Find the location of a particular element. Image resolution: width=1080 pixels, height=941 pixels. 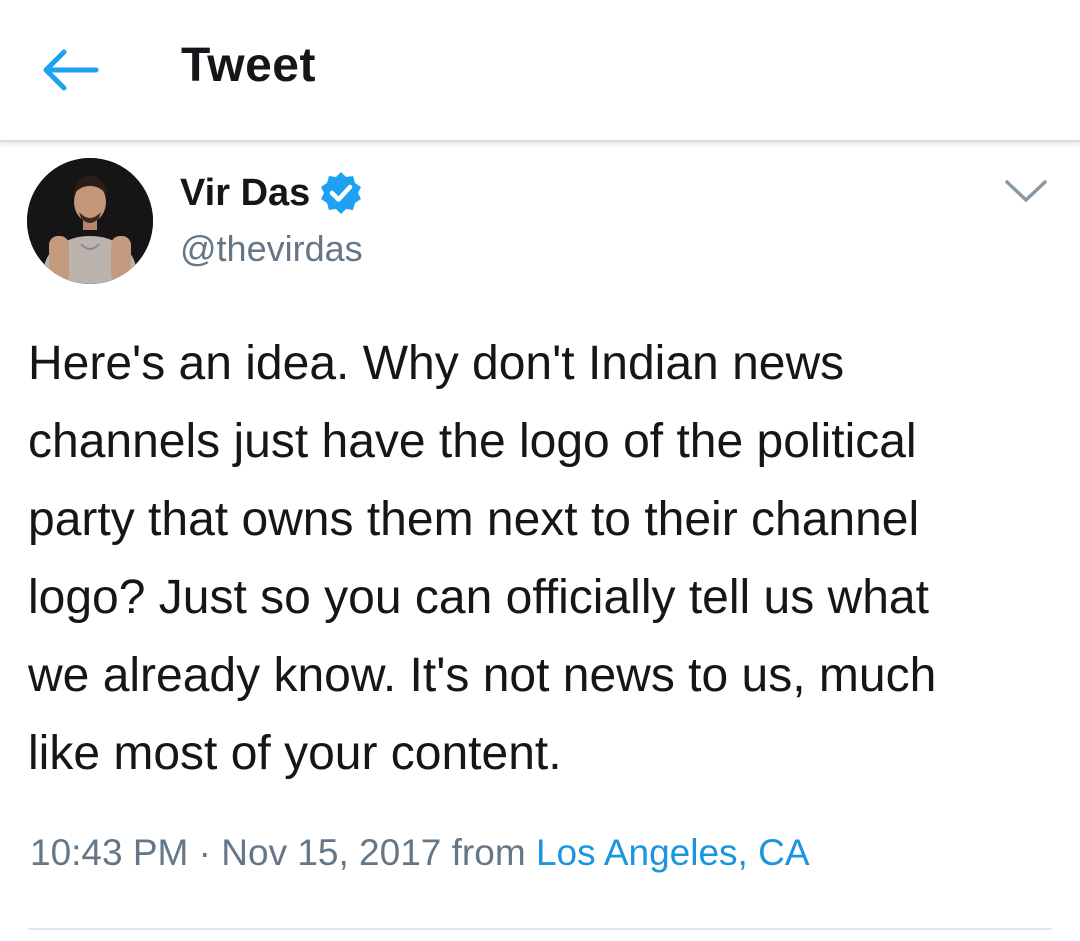

page-title: Tweet is located at coordinates (248, 65).